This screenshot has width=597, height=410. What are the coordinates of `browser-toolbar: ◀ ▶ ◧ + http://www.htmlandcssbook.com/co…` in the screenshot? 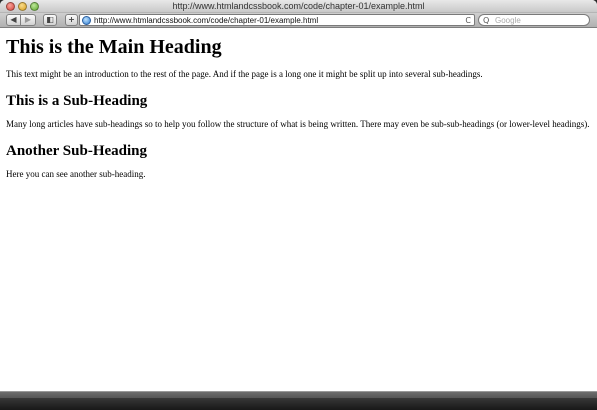 It's located at (298, 20).